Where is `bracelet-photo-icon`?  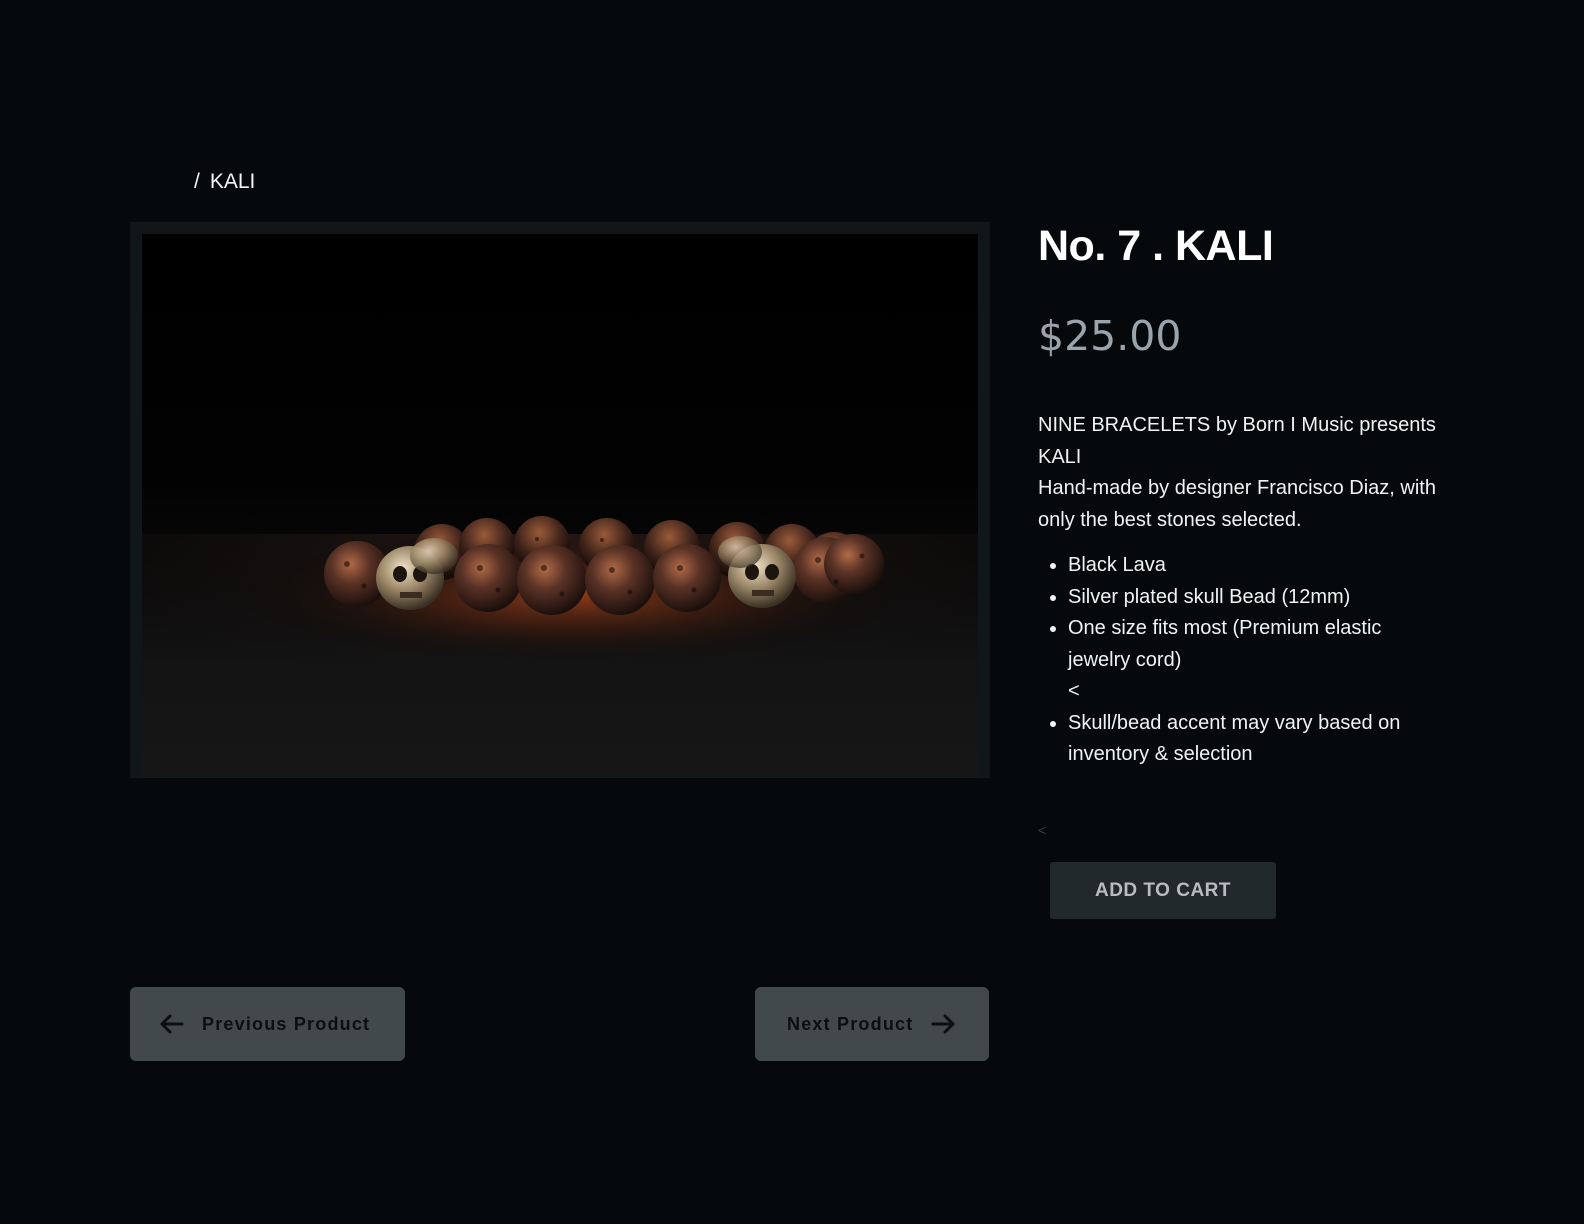 bracelet-photo-icon is located at coordinates (560, 647).